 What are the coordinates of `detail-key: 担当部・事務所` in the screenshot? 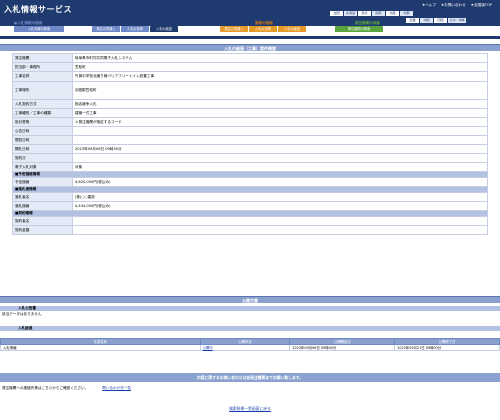 It's located at (42, 67).